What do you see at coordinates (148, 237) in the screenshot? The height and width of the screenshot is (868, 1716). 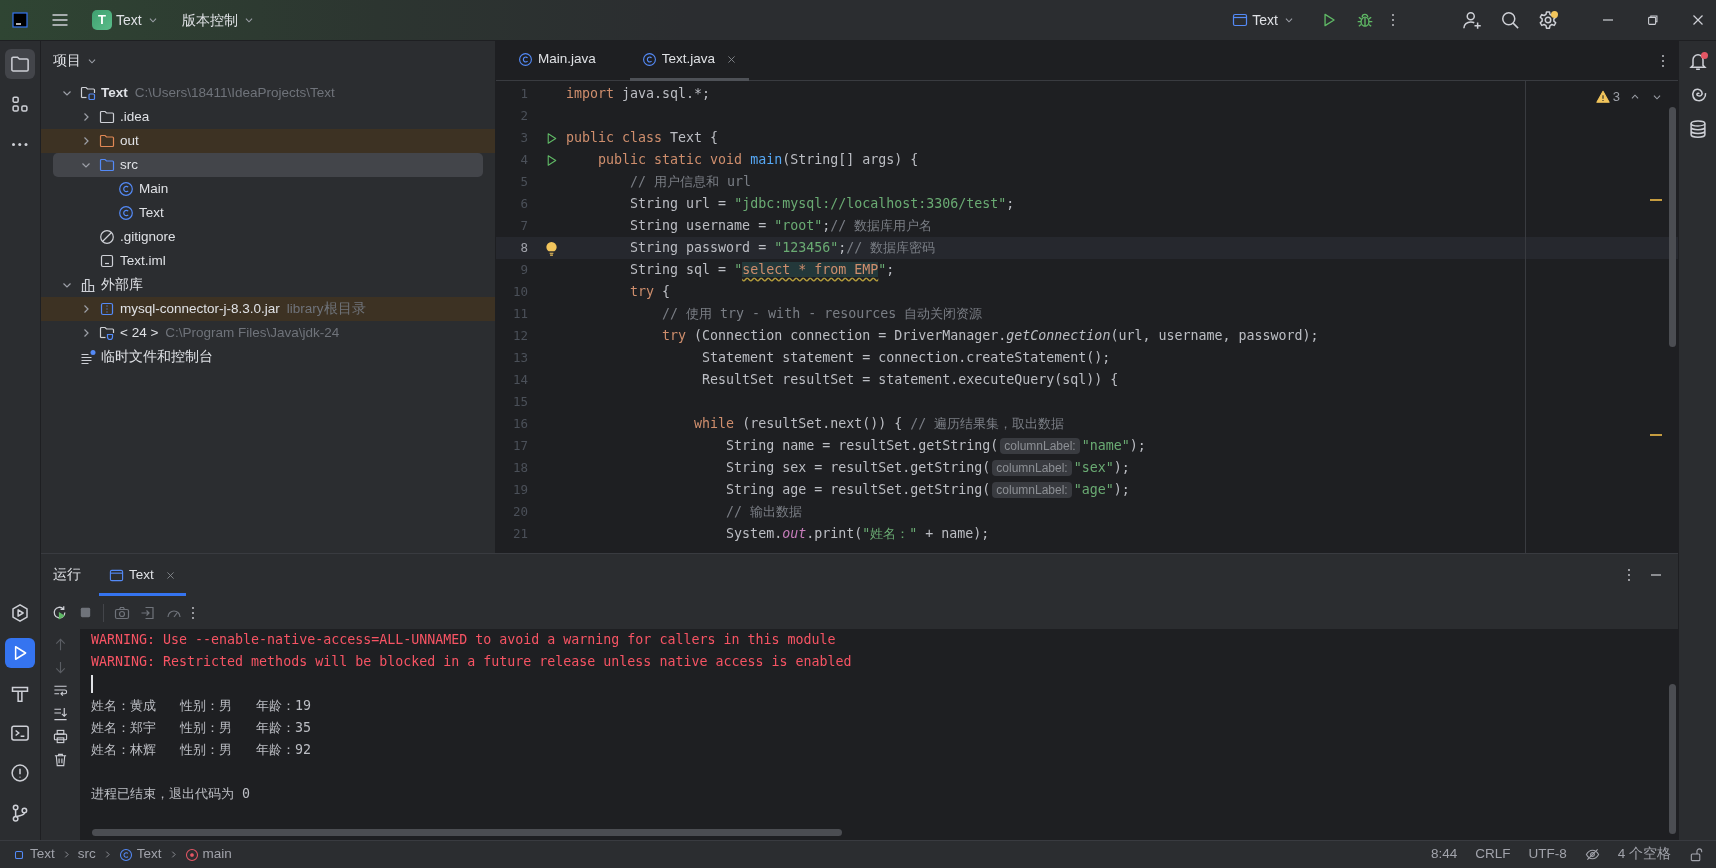 I see `tree-item-label: .gitignore` at bounding box center [148, 237].